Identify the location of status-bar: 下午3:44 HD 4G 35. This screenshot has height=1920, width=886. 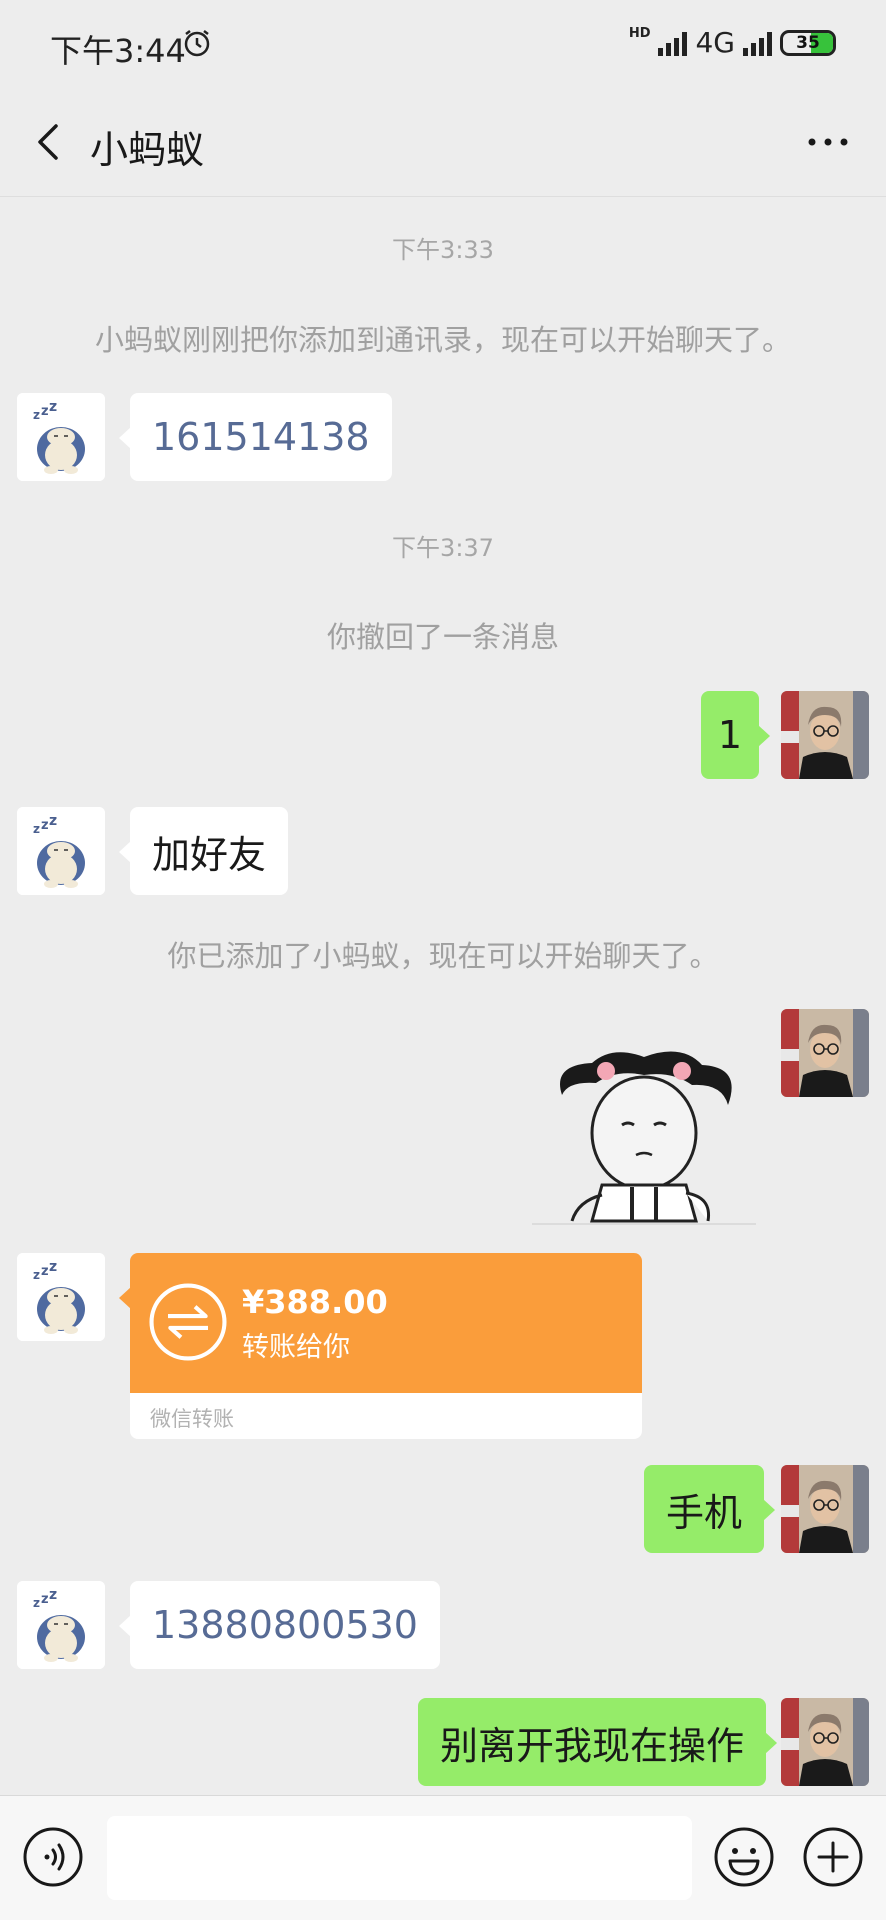
(443, 46).